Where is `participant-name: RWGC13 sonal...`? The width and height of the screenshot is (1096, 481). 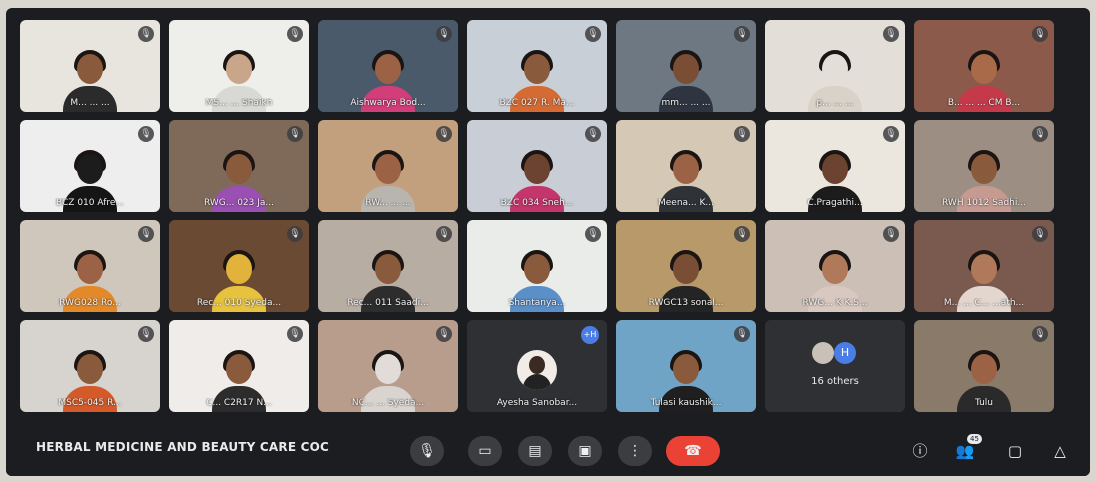
participant-name: RWGC13 sonal... is located at coordinates (686, 303).